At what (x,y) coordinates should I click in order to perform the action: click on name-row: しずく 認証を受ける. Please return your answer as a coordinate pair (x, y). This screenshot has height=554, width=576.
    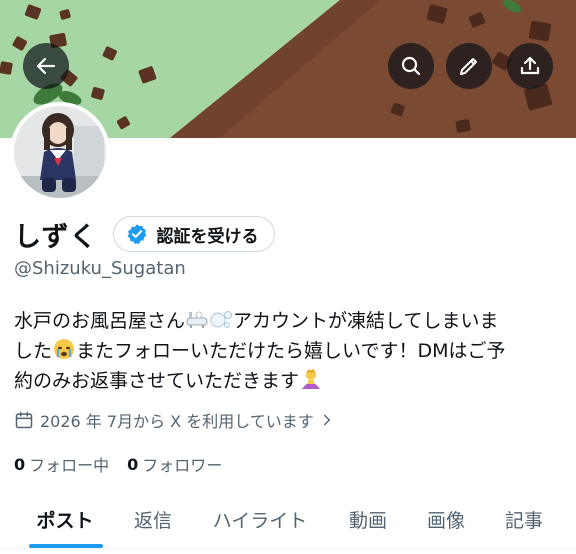
    Looking at the image, I should click on (145, 234).